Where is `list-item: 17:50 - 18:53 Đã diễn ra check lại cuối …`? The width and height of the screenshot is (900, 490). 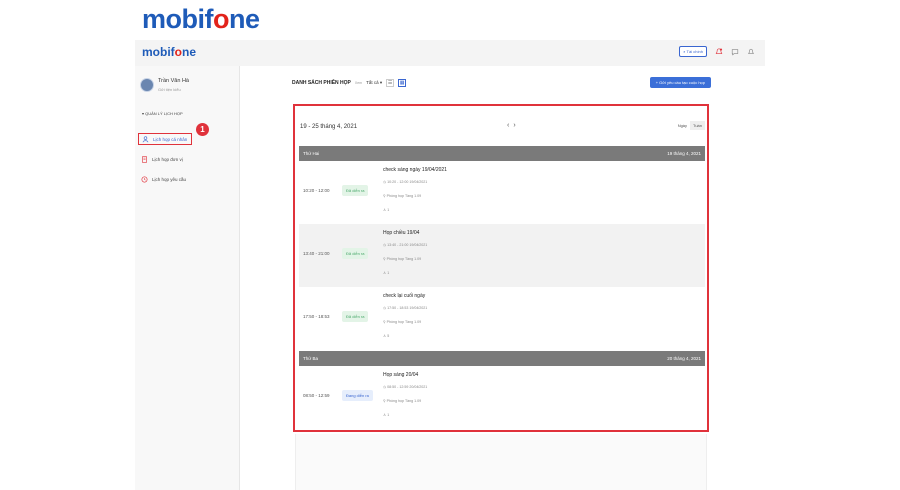
list-item: 17:50 - 18:53 Đã diễn ra check lại cuối … is located at coordinates (502, 318).